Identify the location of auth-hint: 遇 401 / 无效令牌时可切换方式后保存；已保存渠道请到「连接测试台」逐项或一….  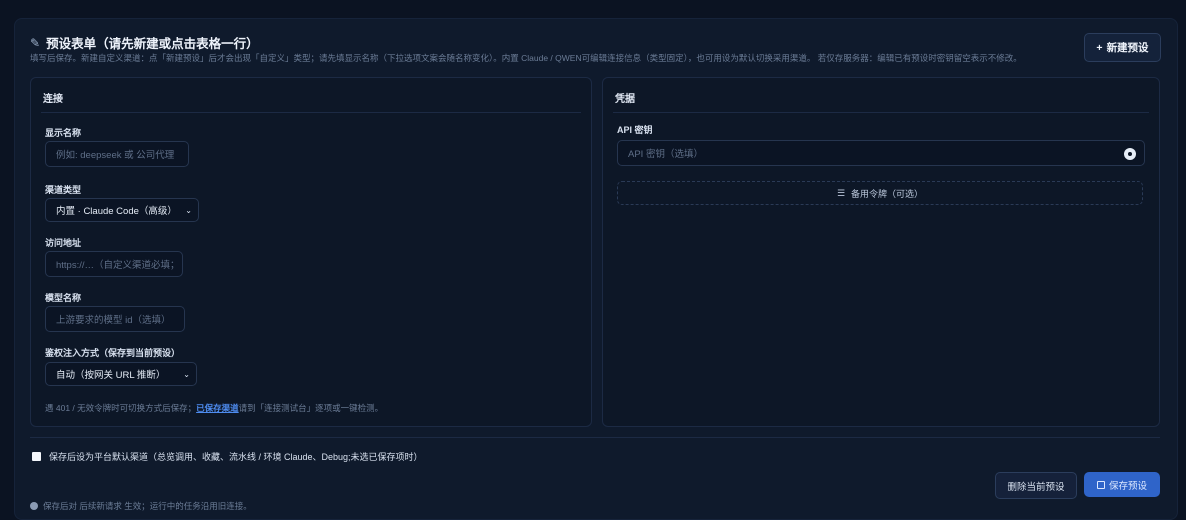
(214, 408).